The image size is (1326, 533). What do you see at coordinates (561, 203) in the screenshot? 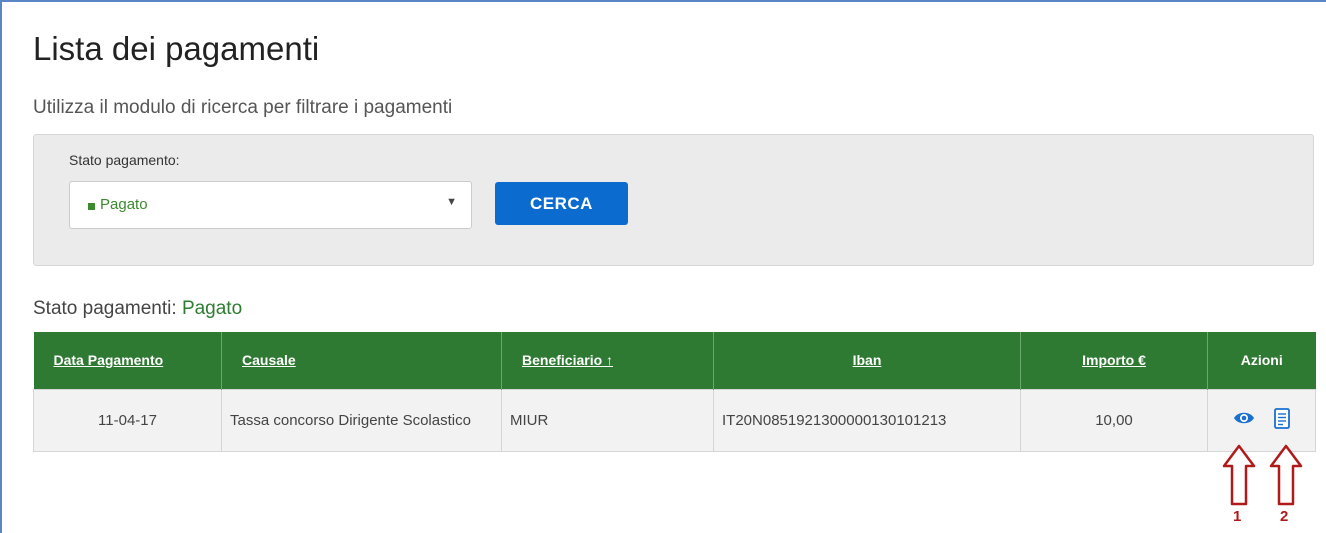
I see `cerca-button: CERCA` at bounding box center [561, 203].